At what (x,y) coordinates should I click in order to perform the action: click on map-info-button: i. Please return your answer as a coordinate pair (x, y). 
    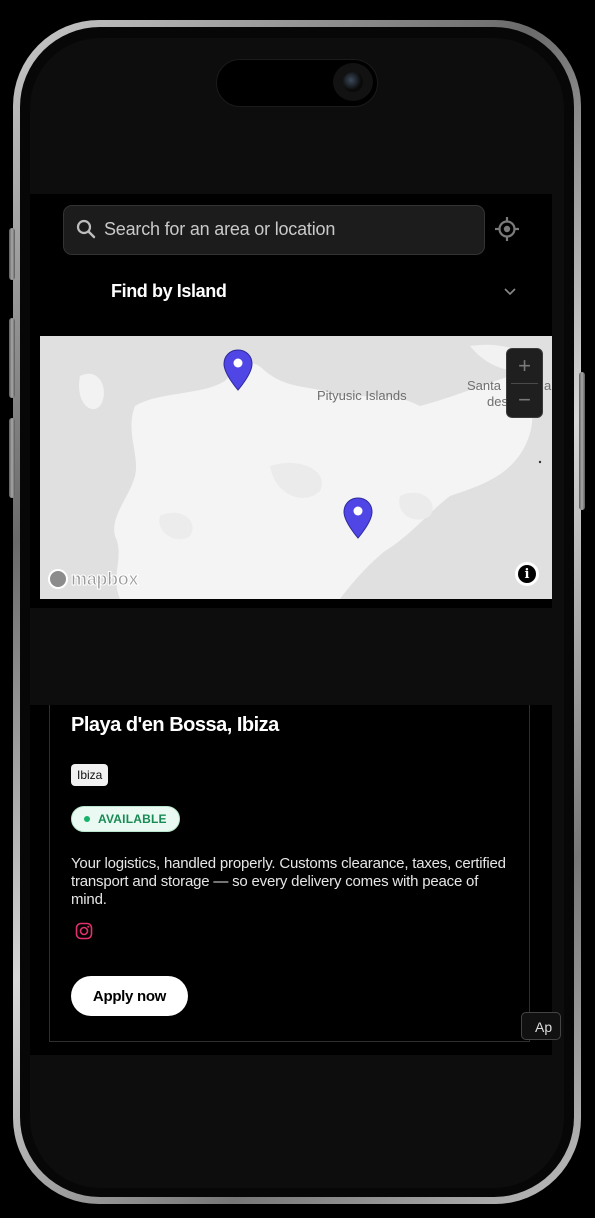
    Looking at the image, I should click on (527, 574).